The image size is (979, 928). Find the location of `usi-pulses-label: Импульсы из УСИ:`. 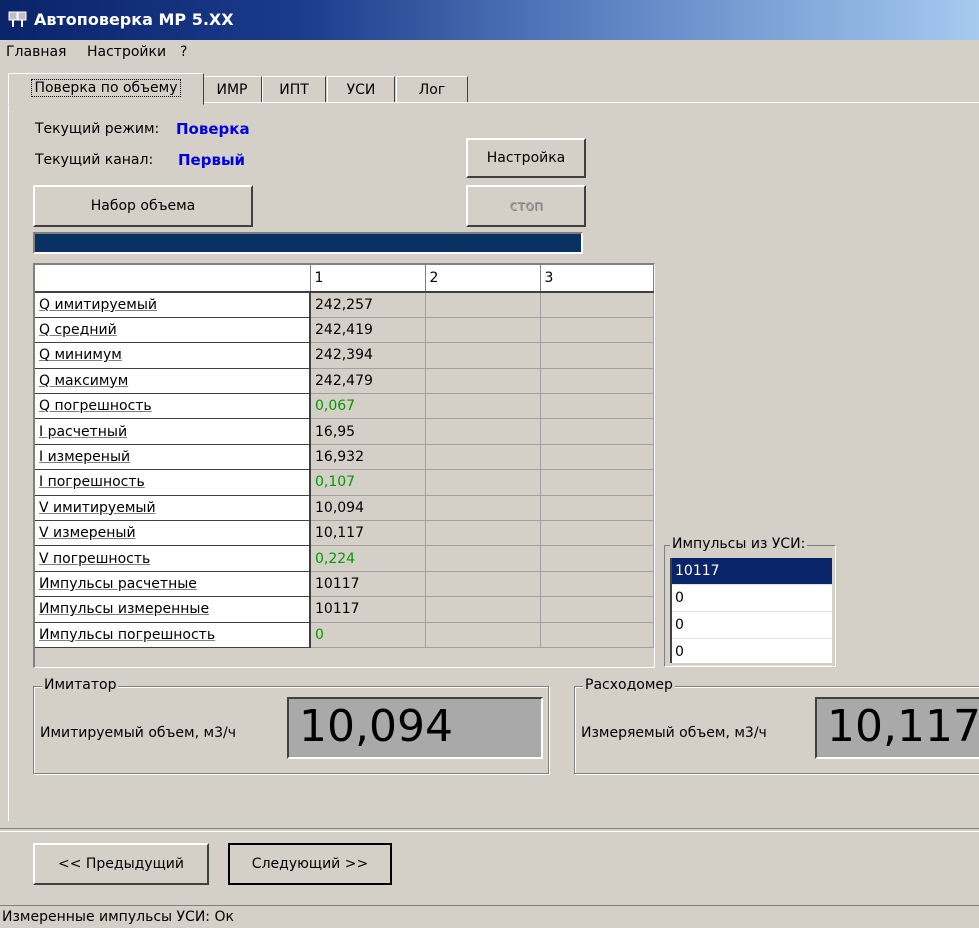

usi-pulses-label: Импульсы из УСИ: is located at coordinates (739, 544).